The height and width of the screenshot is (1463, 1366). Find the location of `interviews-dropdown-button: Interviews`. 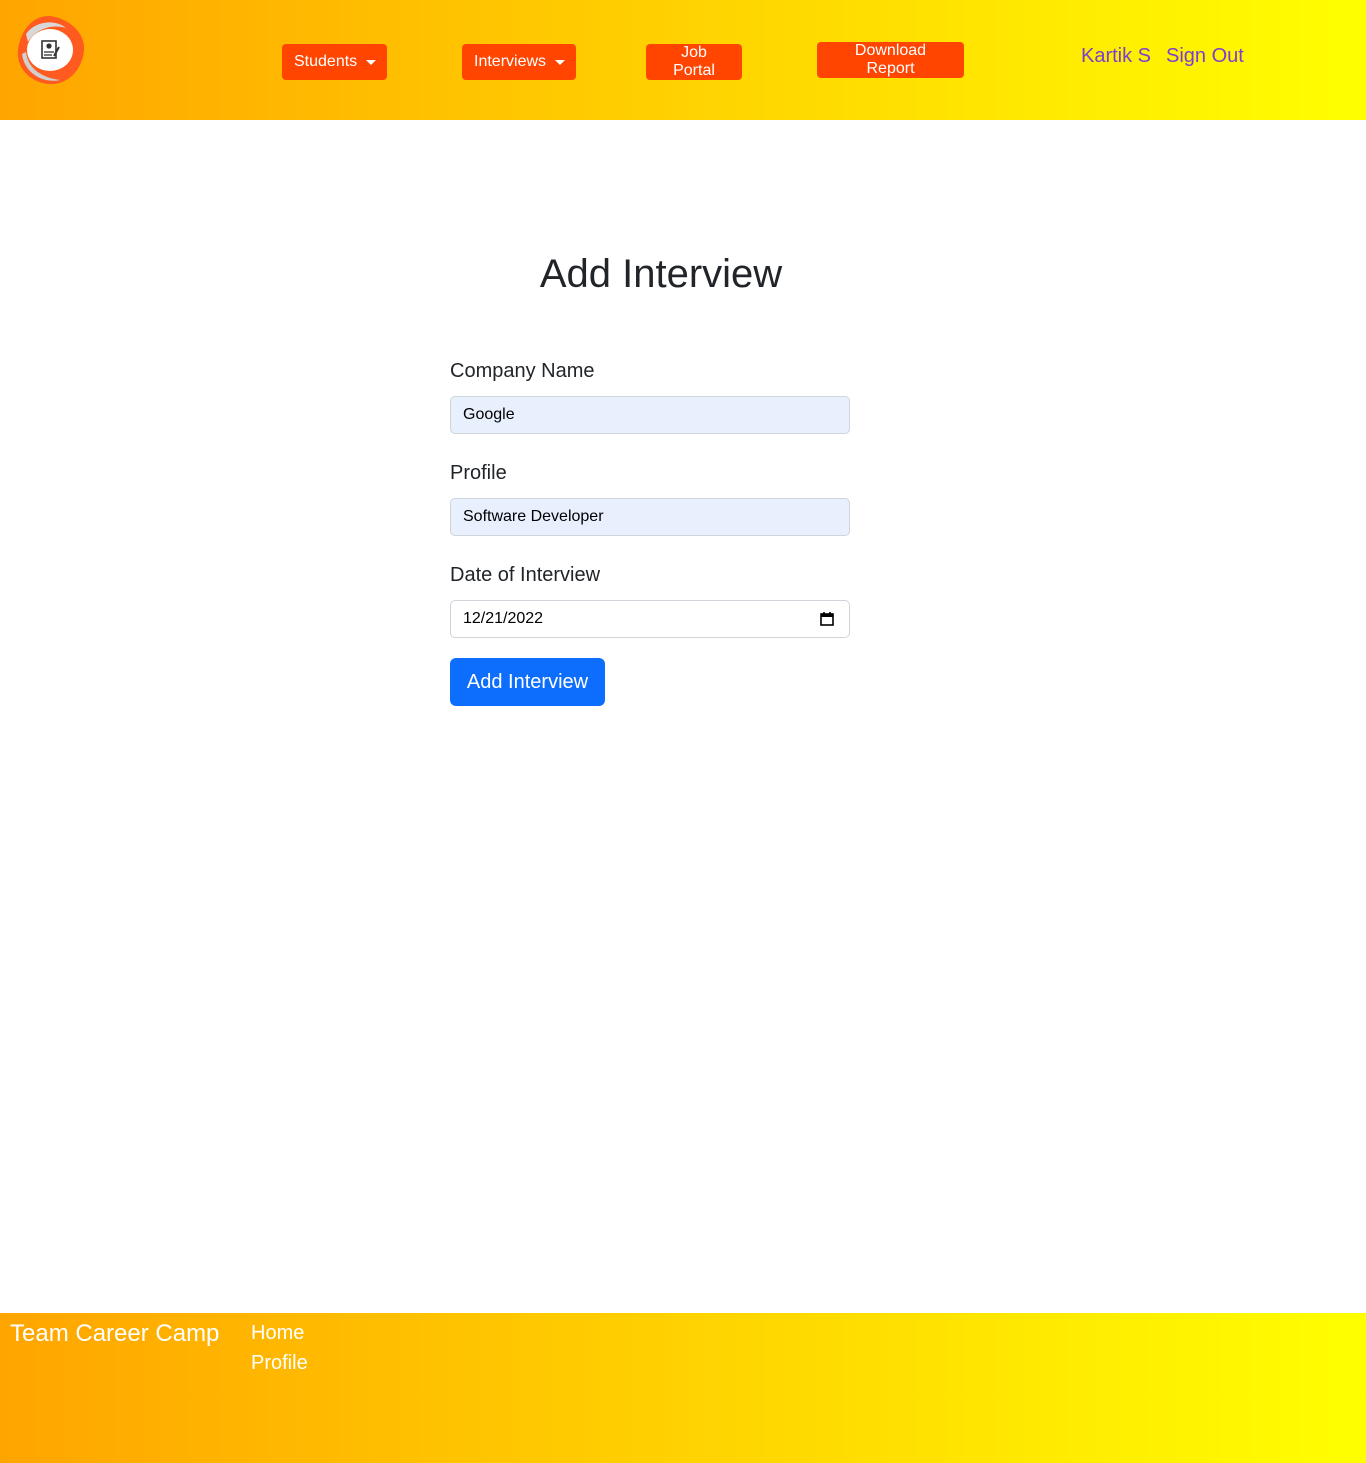

interviews-dropdown-button: Interviews is located at coordinates (519, 62).